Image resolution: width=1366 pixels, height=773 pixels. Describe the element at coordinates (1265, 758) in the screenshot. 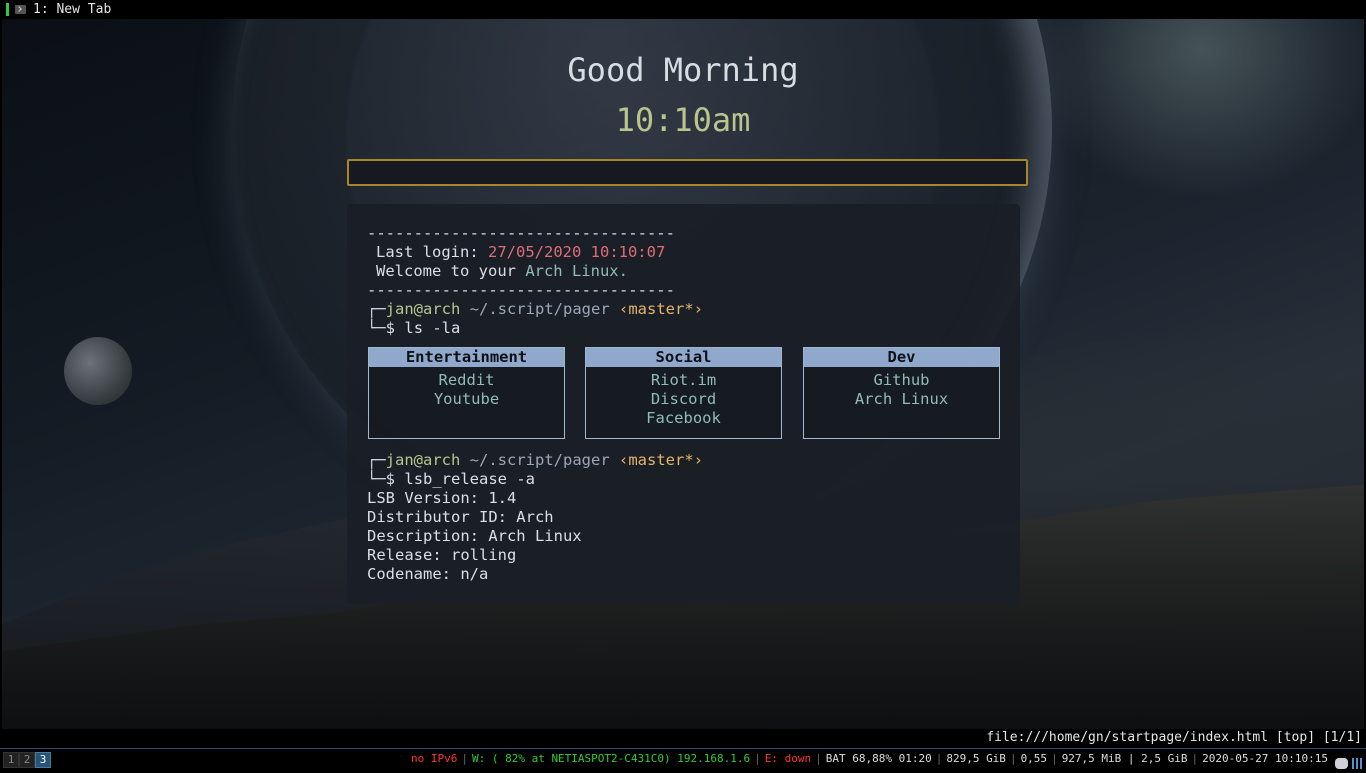

I see `status-datetime: 2020-05-27 10:10:15` at that location.